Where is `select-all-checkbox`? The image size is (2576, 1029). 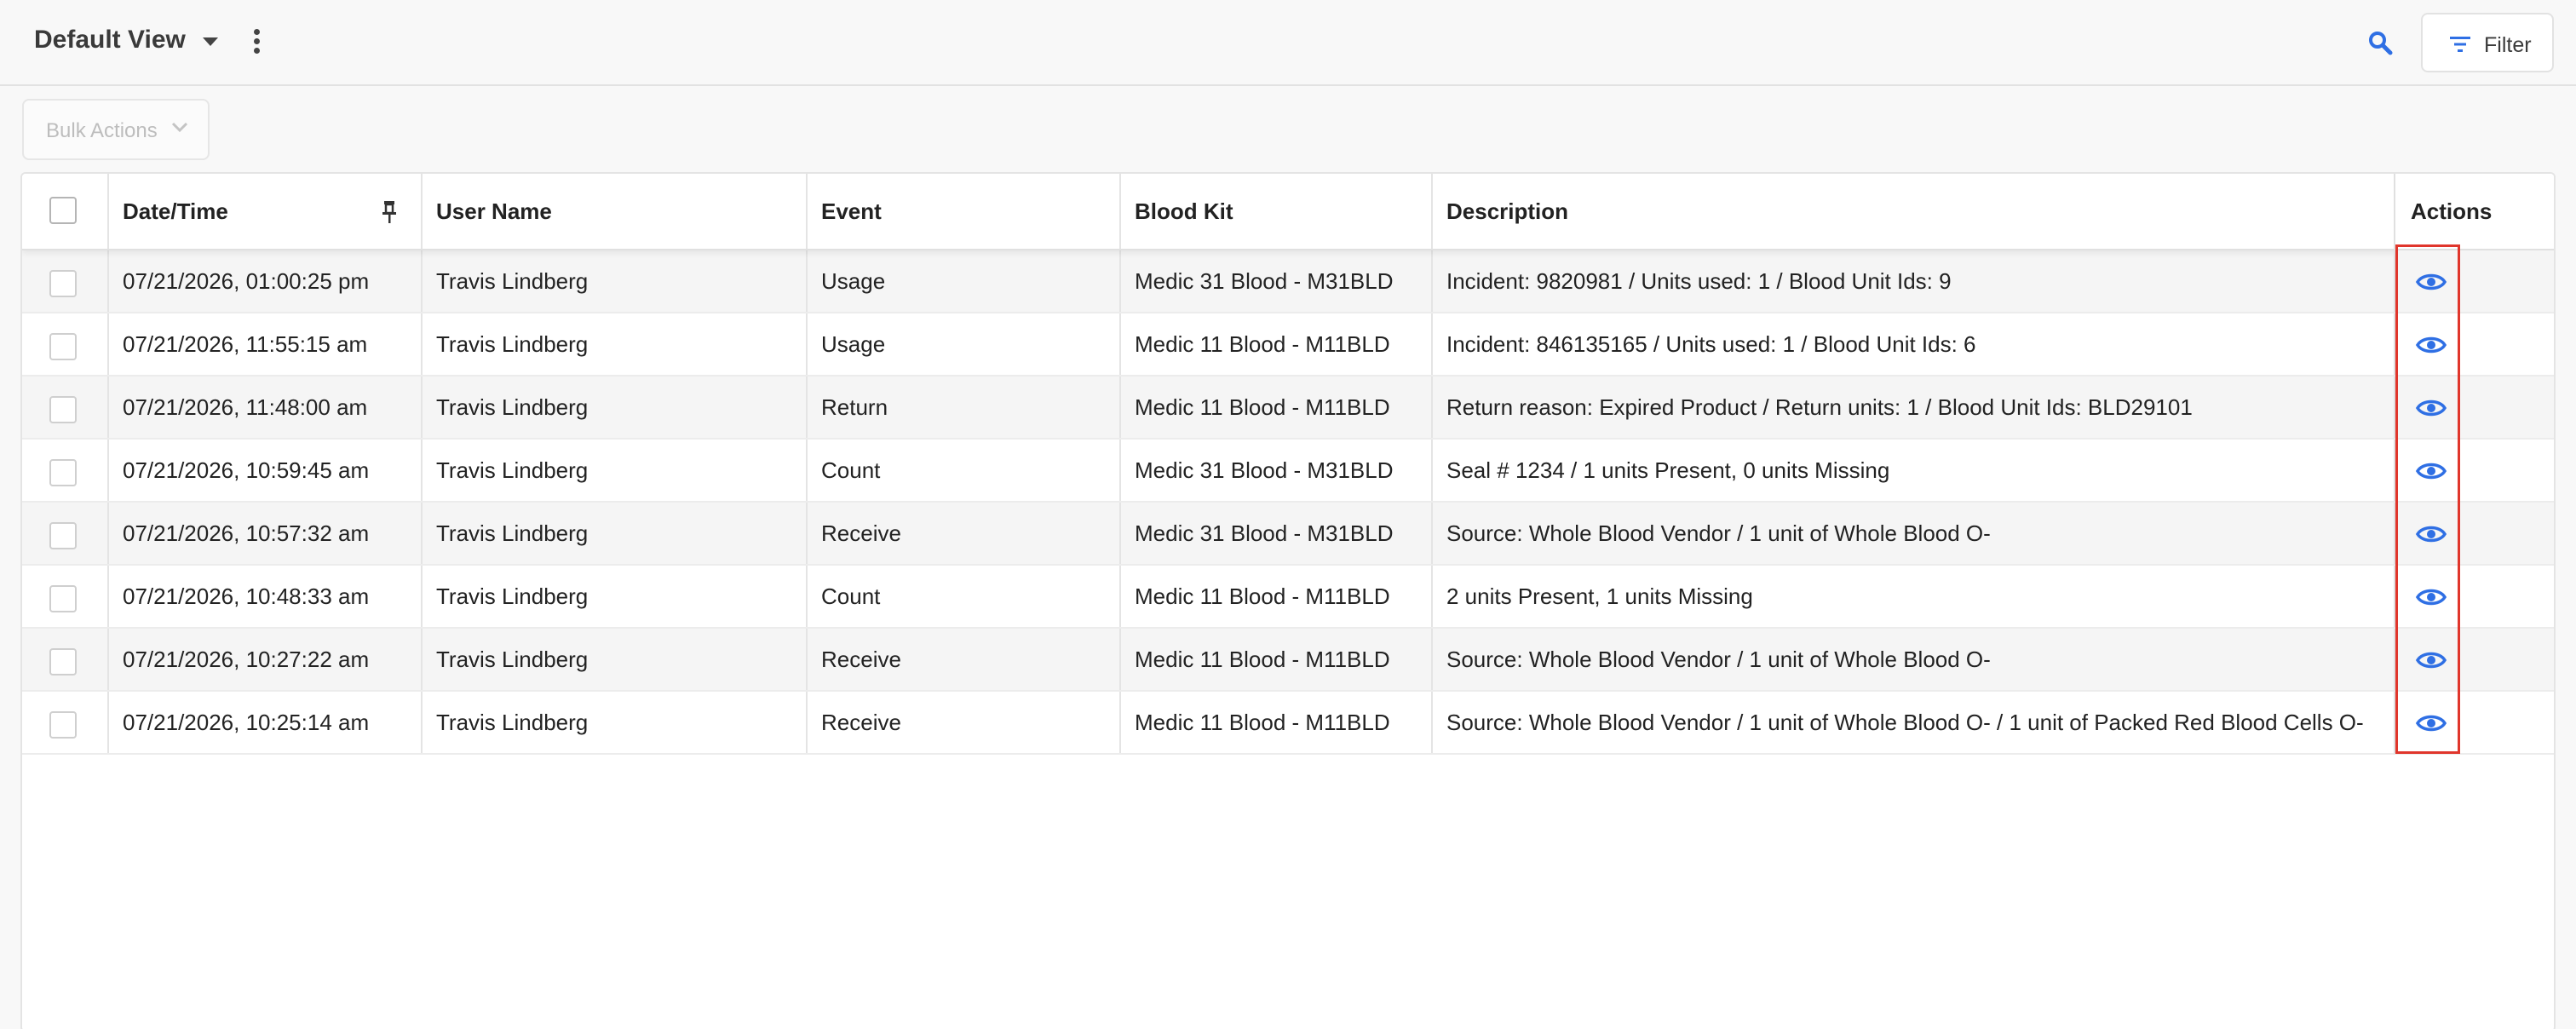 select-all-checkbox is located at coordinates (63, 211).